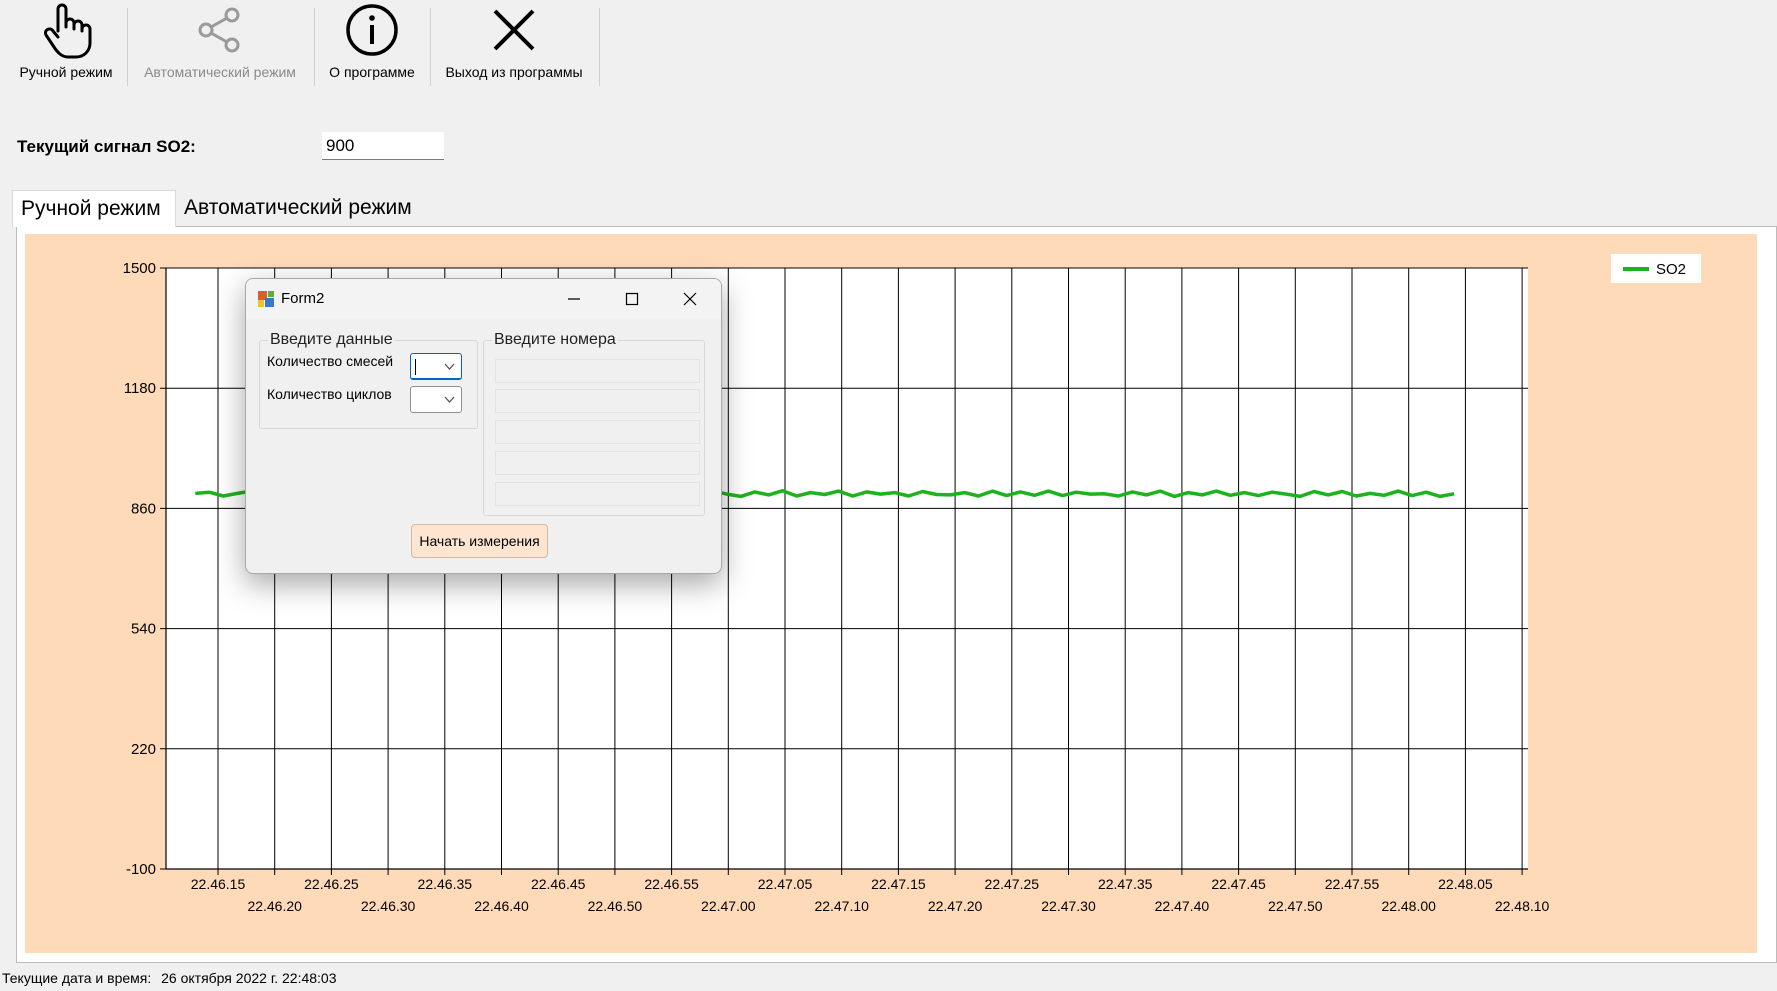 Image resolution: width=1777 pixels, height=991 pixels. Describe the element at coordinates (479, 541) in the screenshot. I see `start-measurement-button: Начать измерения` at that location.